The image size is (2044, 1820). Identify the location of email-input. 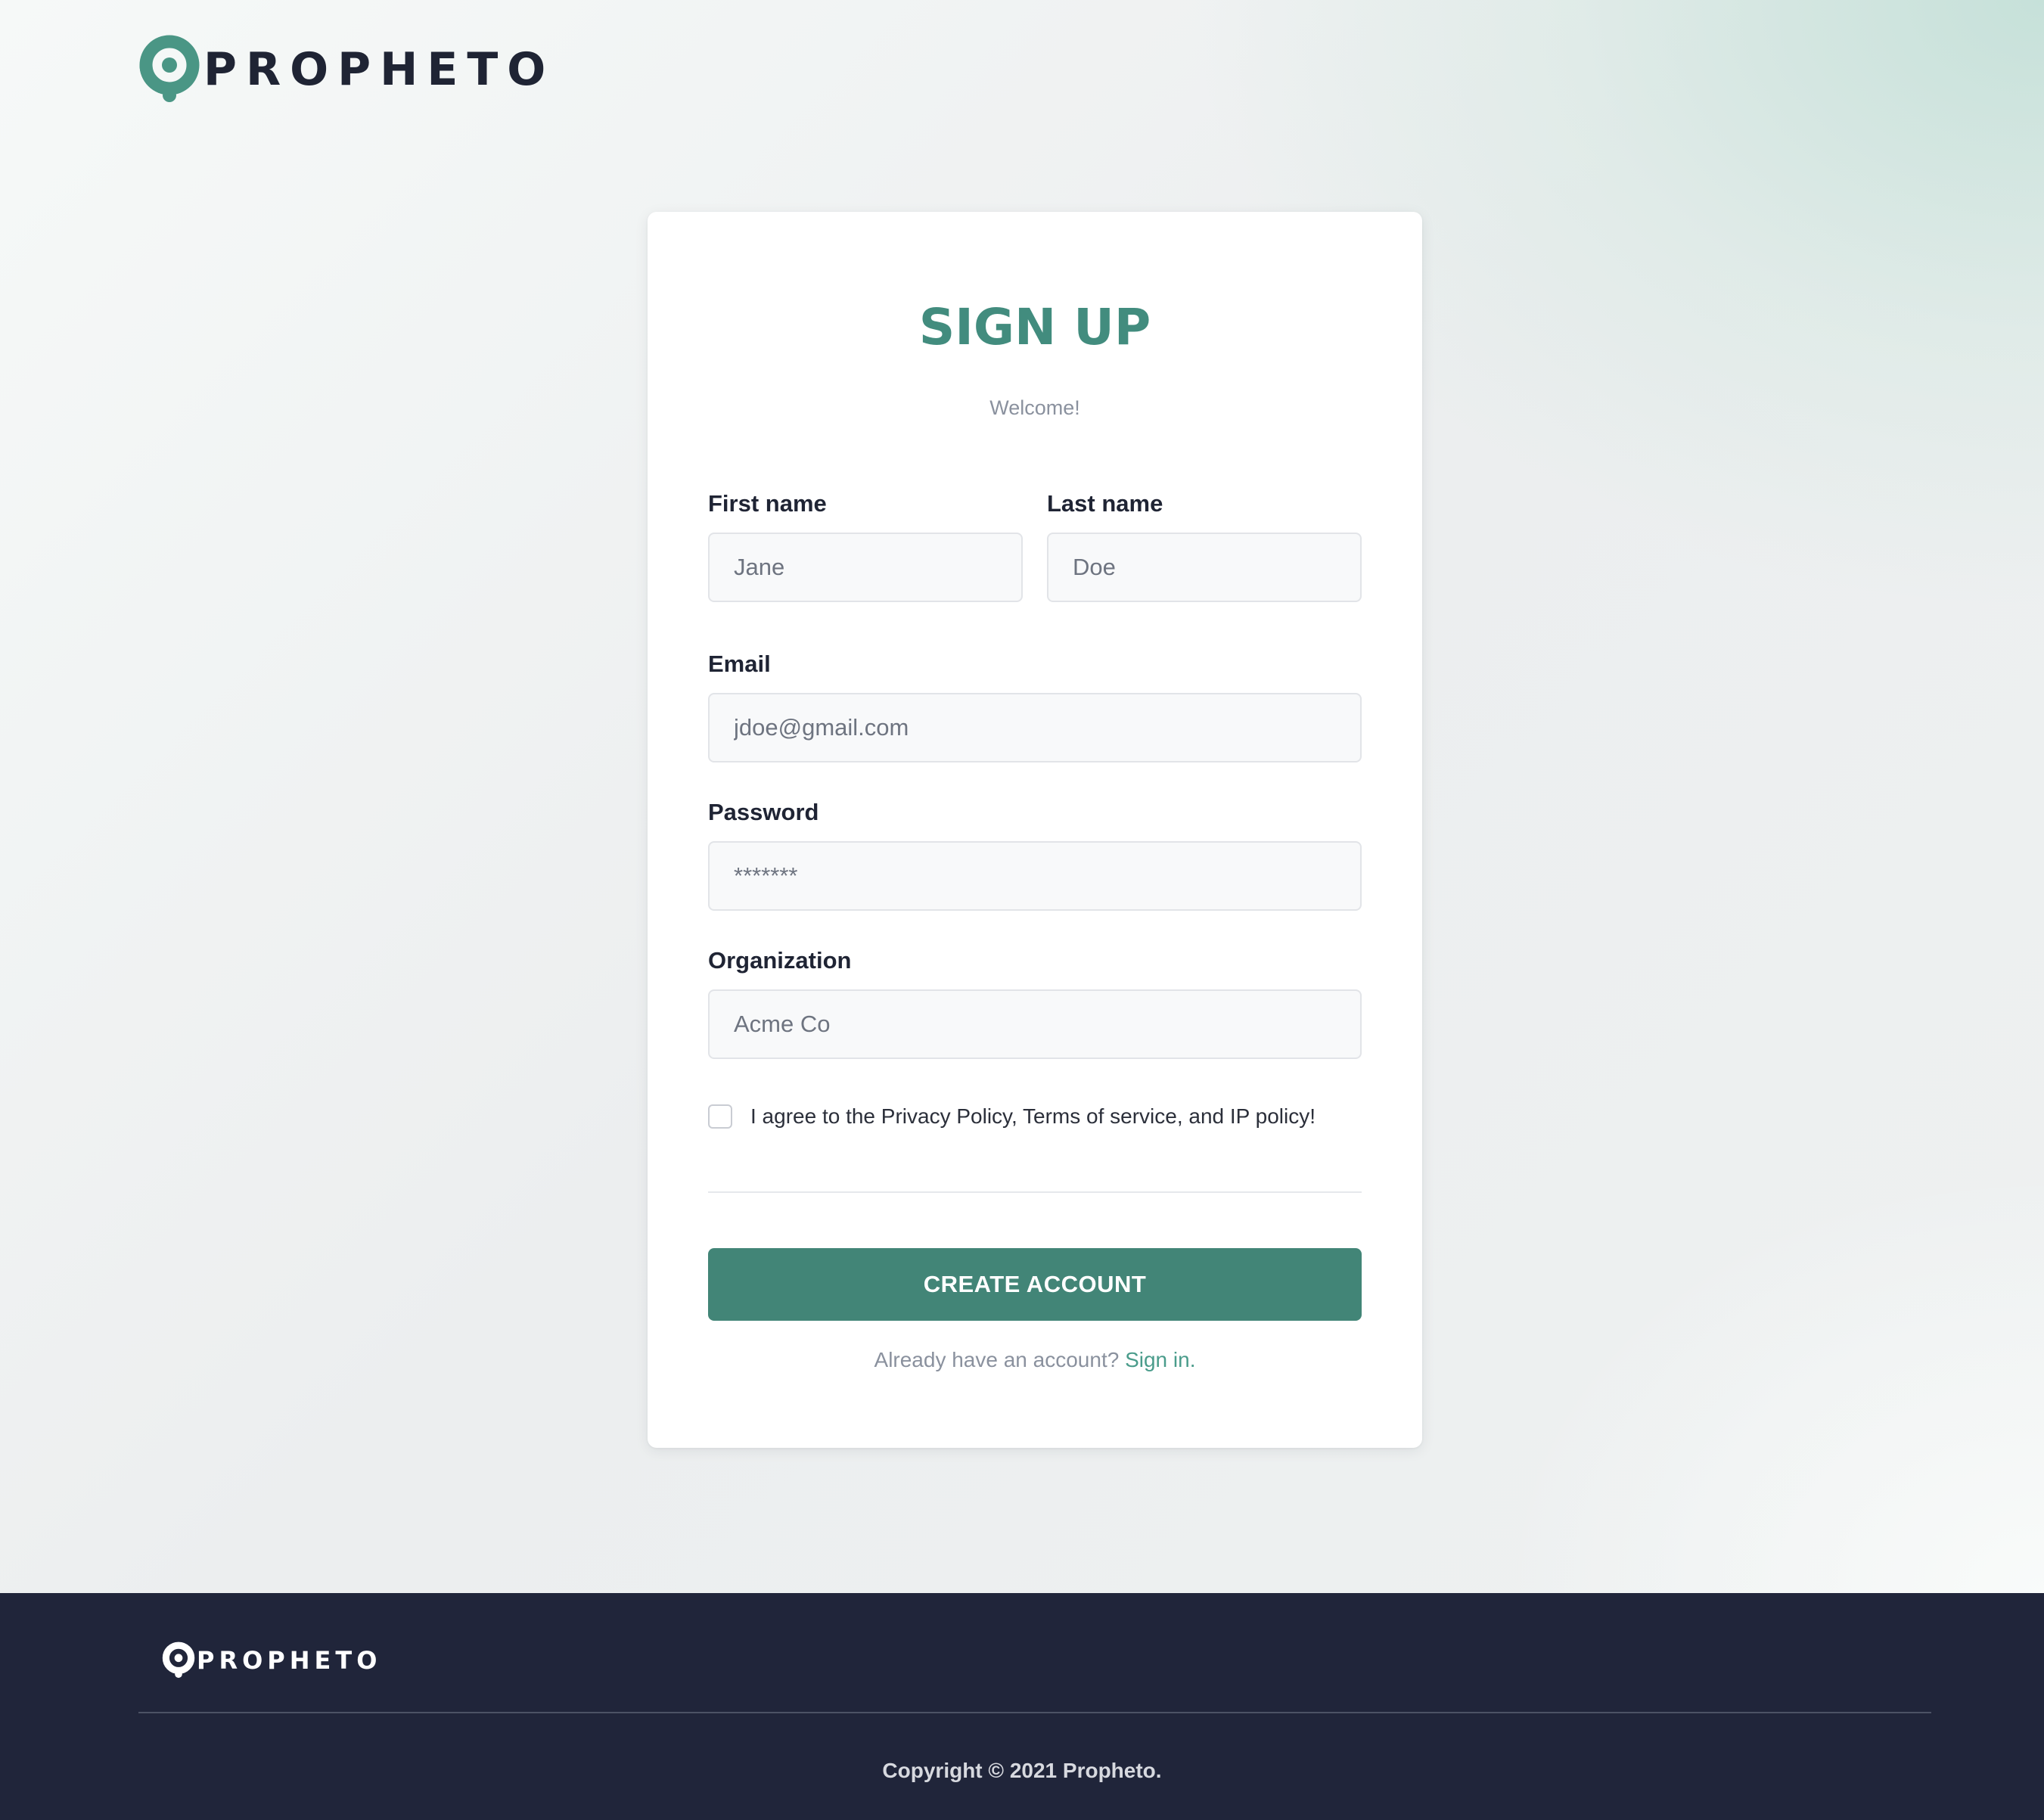
(1035, 727).